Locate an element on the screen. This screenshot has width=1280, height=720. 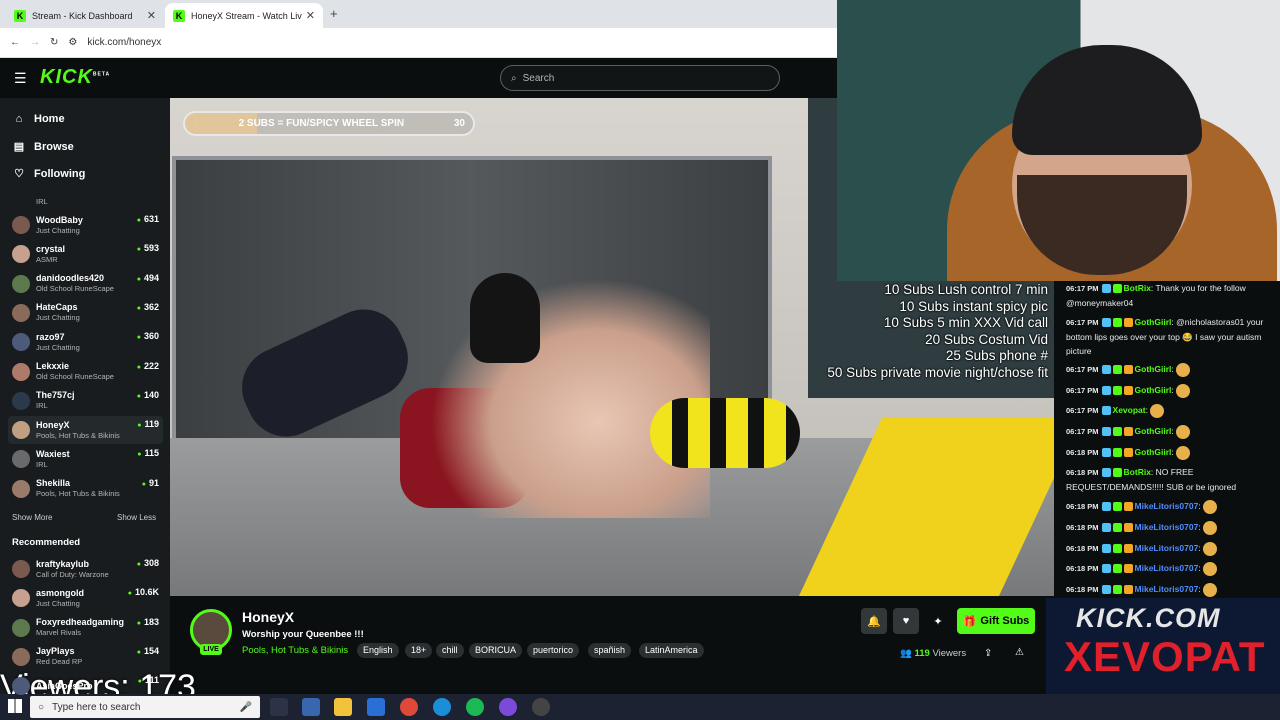
new-tab-icon: + is located at coordinates (334, 13).